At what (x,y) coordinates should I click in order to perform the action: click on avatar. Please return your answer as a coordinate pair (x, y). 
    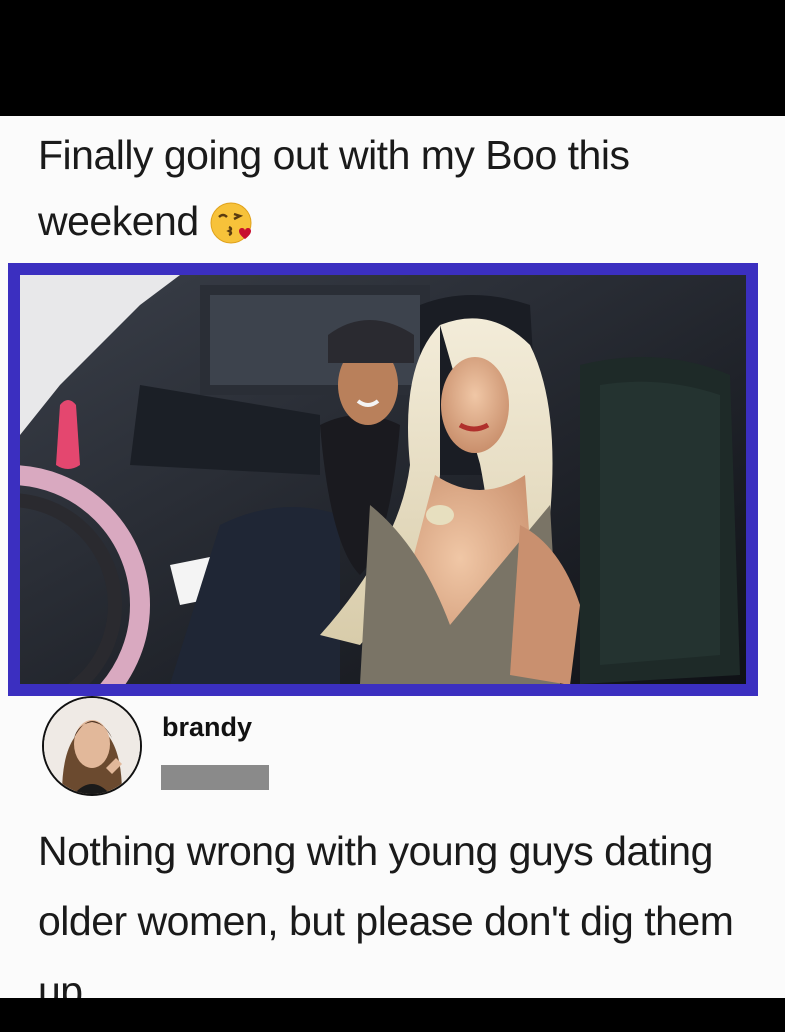
    Looking at the image, I should click on (92, 746).